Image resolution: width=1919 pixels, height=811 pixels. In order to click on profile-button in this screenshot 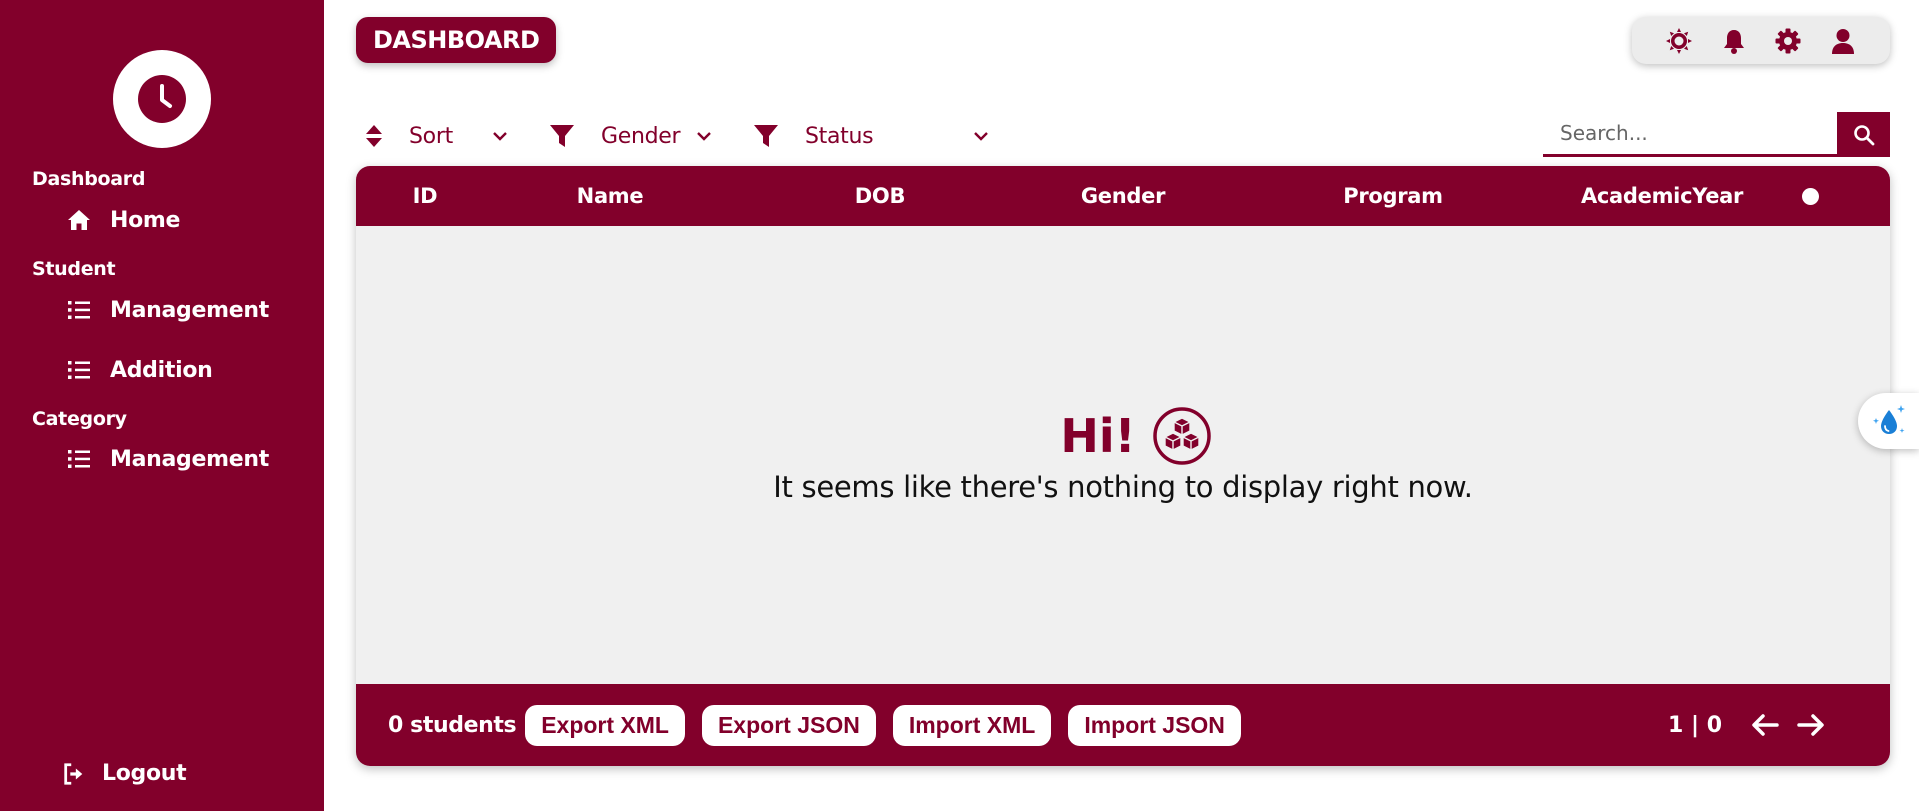, I will do `click(1843, 41)`.